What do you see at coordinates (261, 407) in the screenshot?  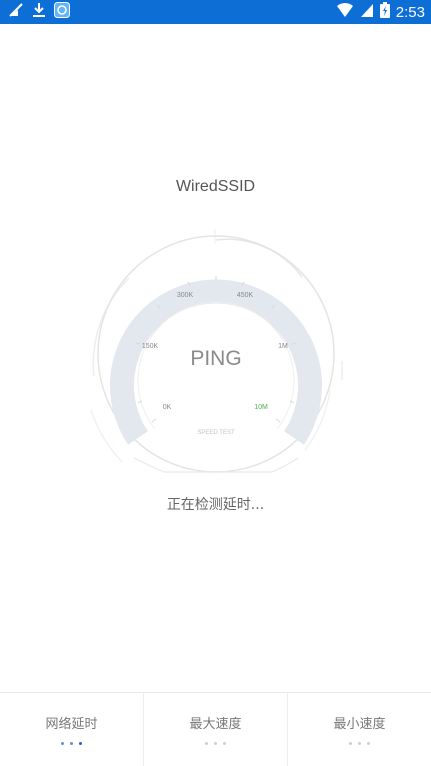 I see `tick-label-10m: 10M` at bounding box center [261, 407].